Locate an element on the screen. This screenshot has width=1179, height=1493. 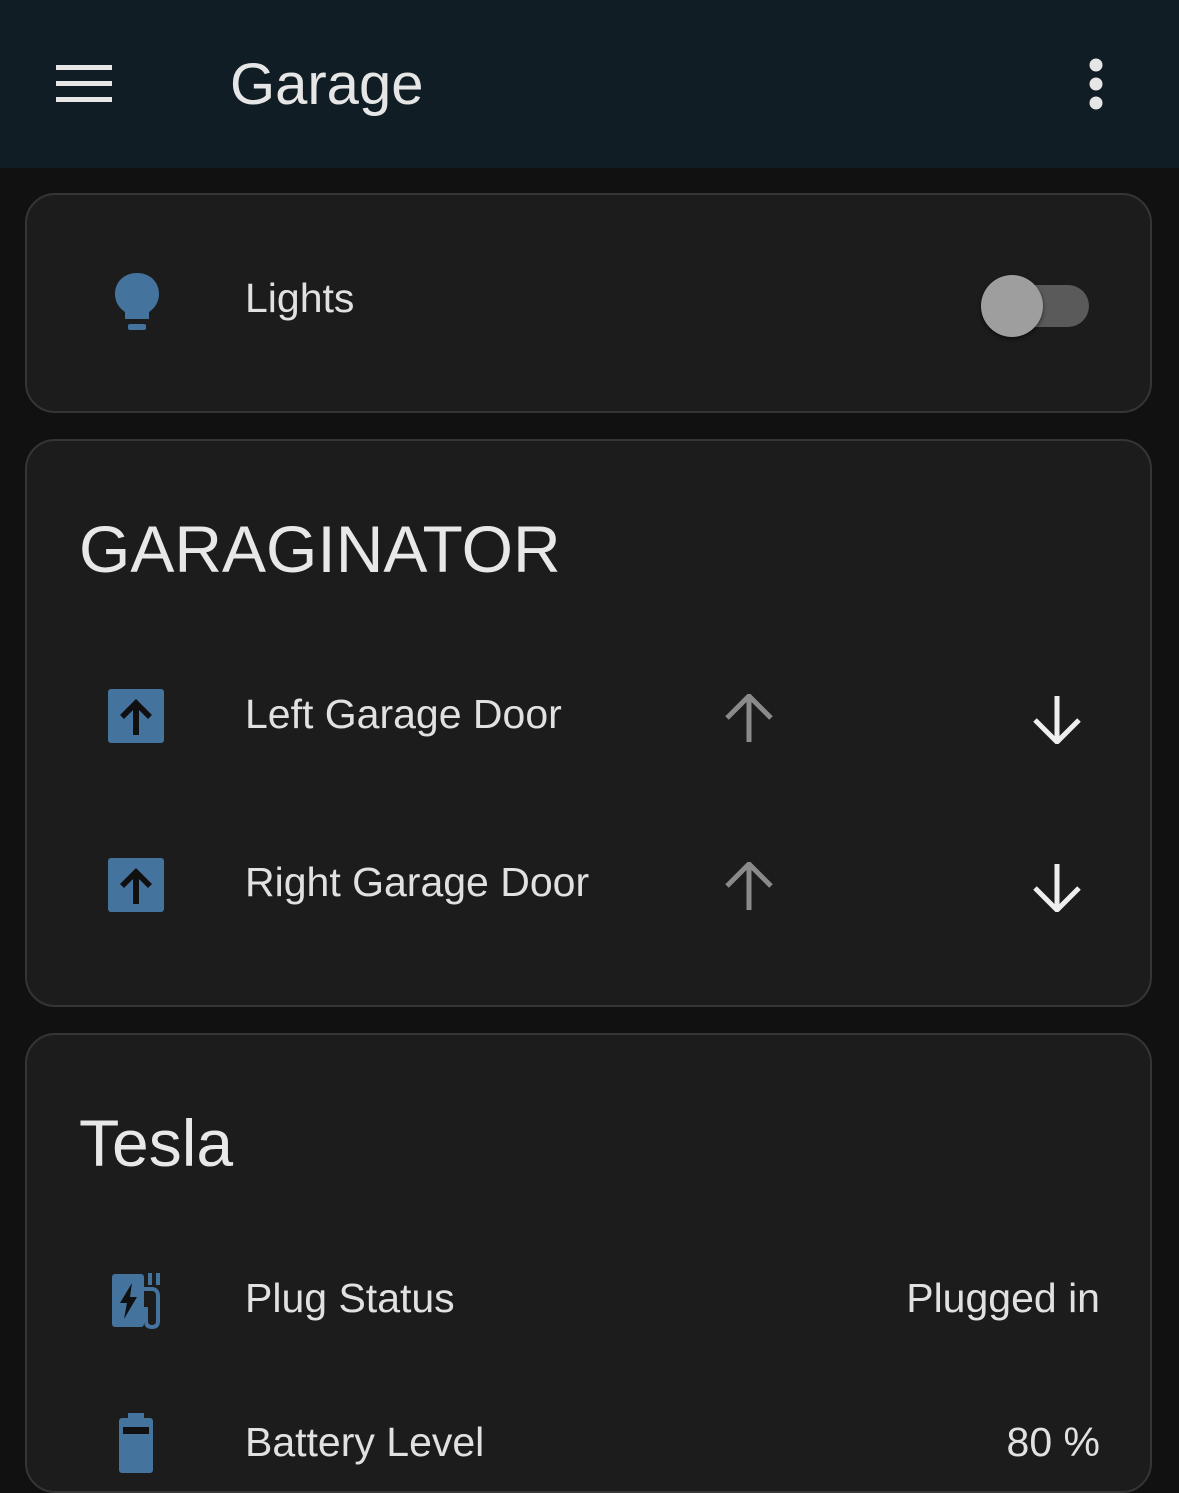
lights-toggle is located at coordinates (1036, 306).